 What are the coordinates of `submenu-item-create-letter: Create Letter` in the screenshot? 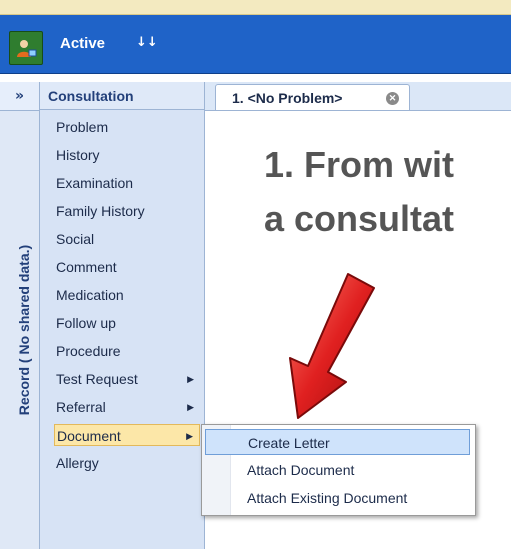 It's located at (337, 442).